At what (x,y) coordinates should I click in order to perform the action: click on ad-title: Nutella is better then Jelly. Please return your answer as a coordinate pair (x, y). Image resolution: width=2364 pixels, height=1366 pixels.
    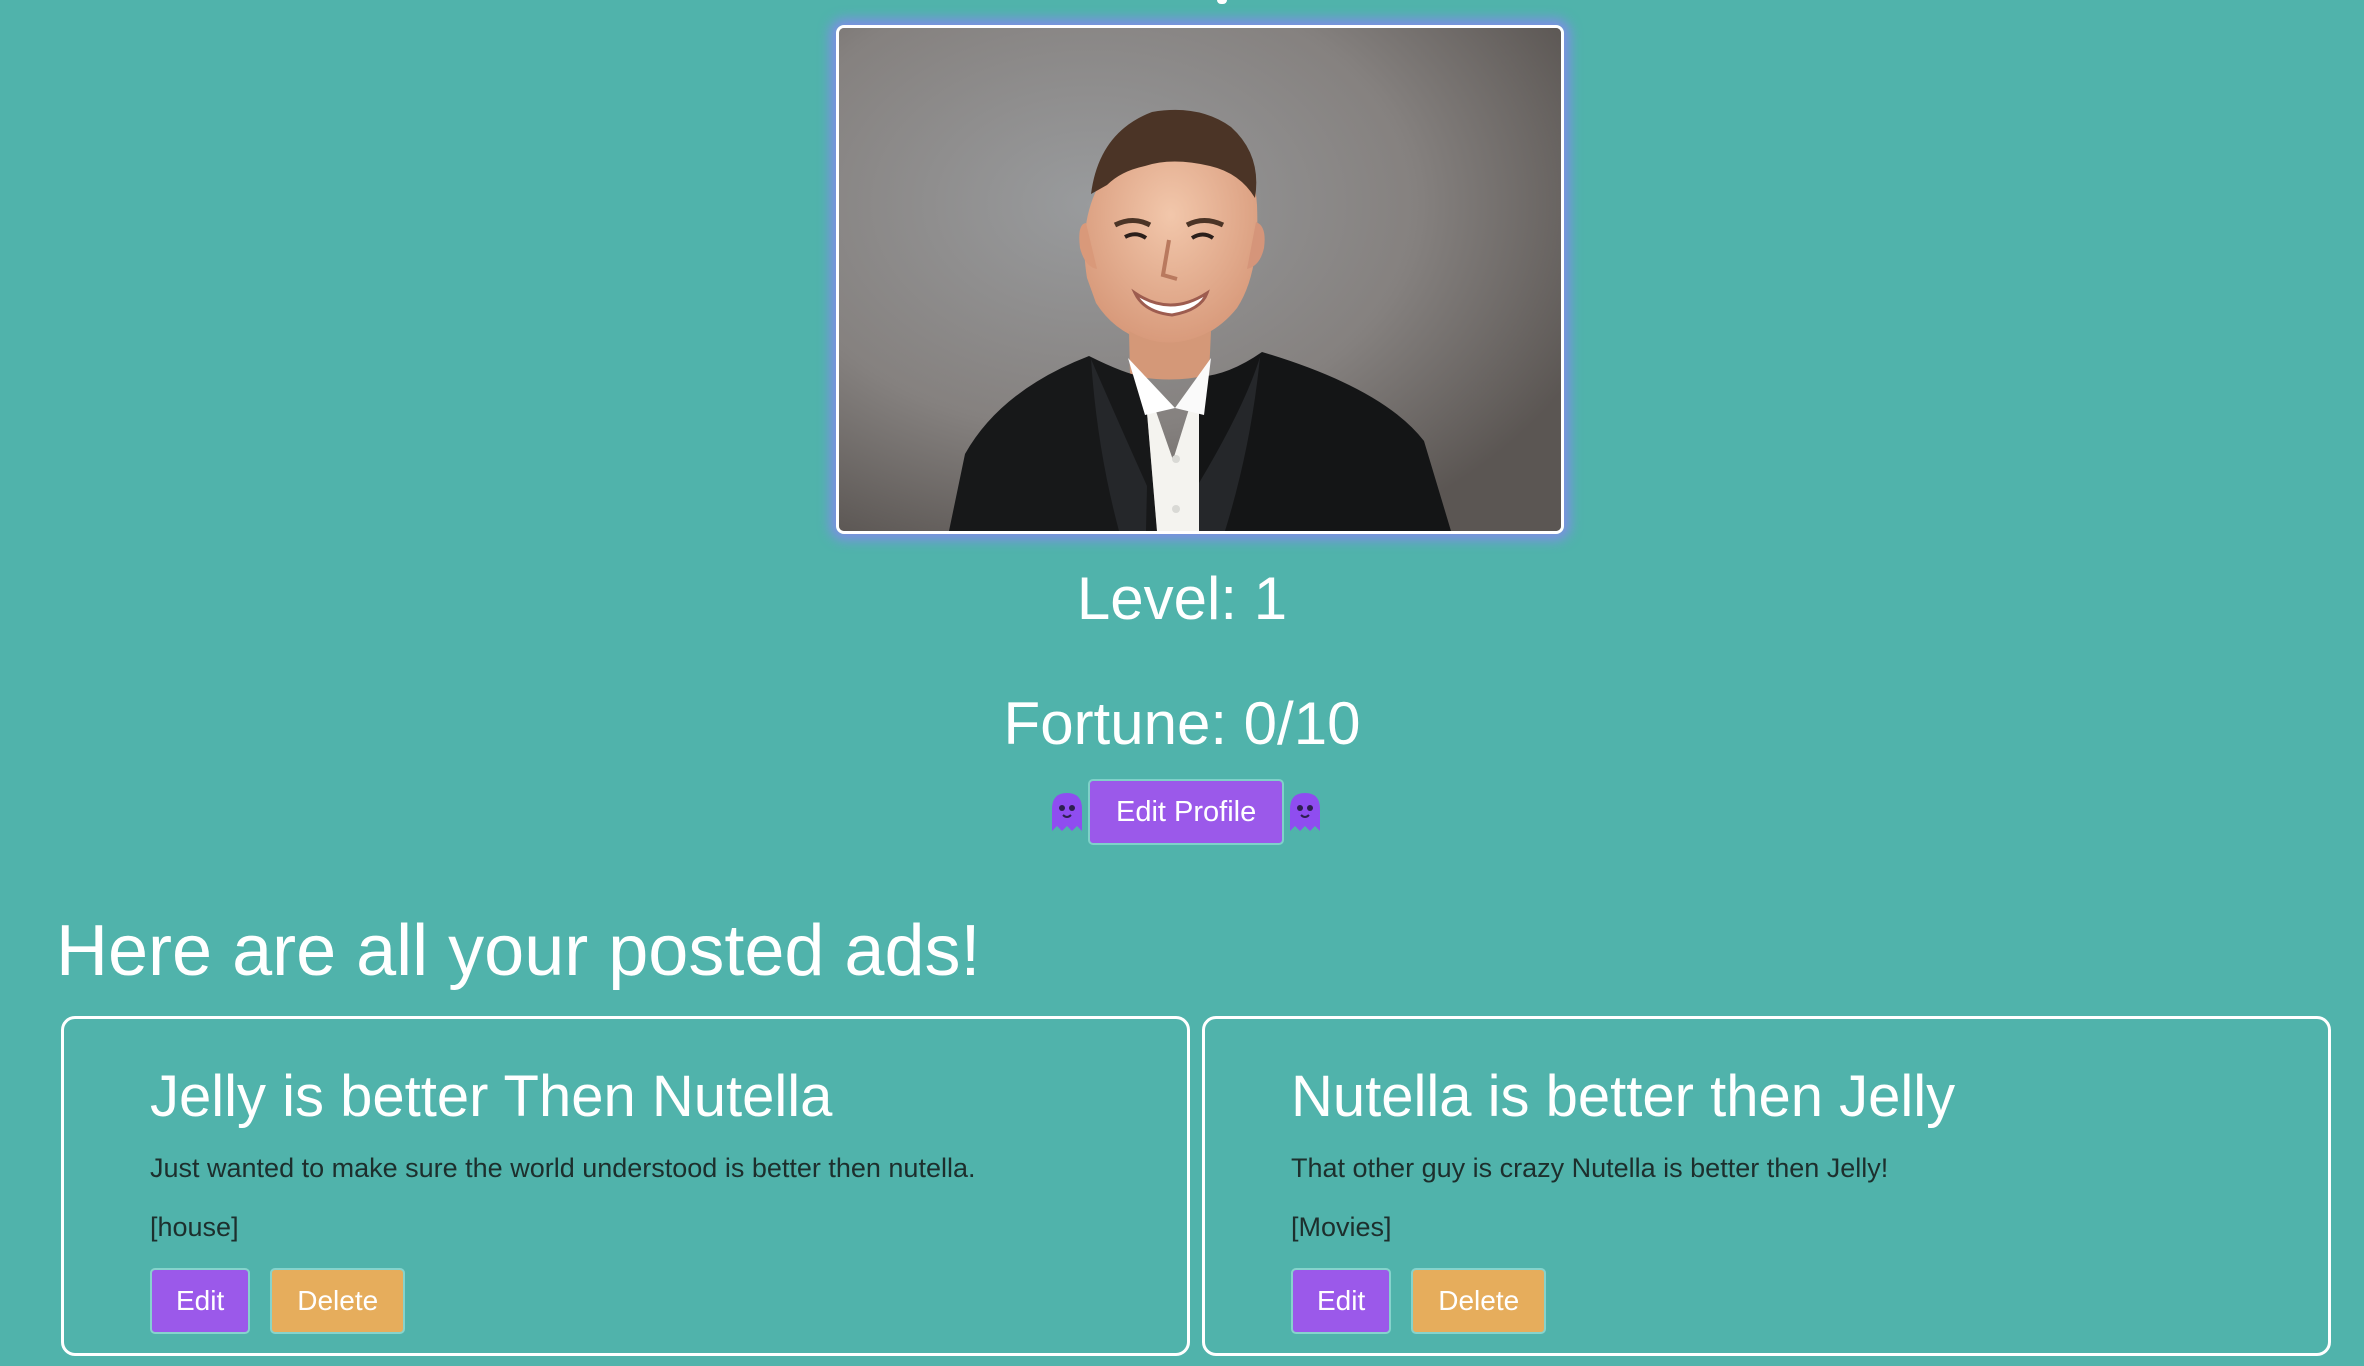
    Looking at the image, I should click on (1623, 1096).